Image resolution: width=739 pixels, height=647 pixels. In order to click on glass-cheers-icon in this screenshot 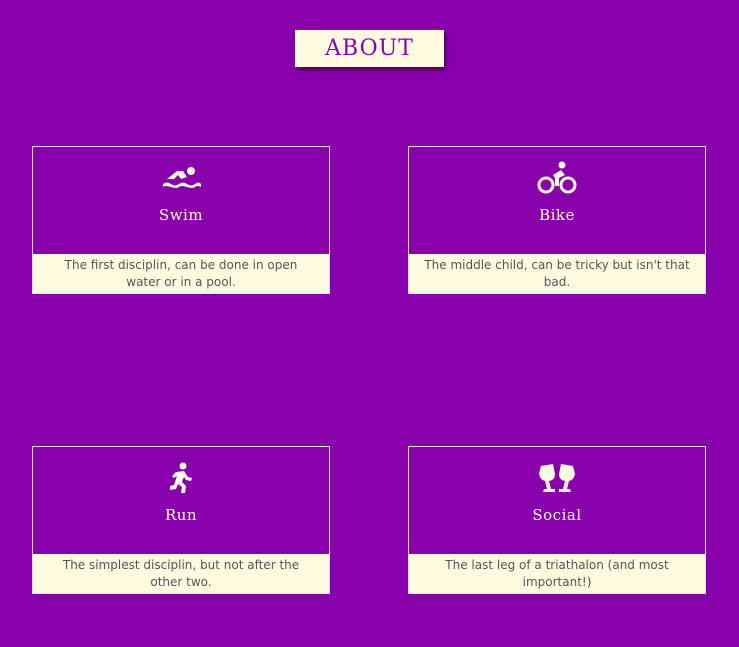, I will do `click(557, 478)`.